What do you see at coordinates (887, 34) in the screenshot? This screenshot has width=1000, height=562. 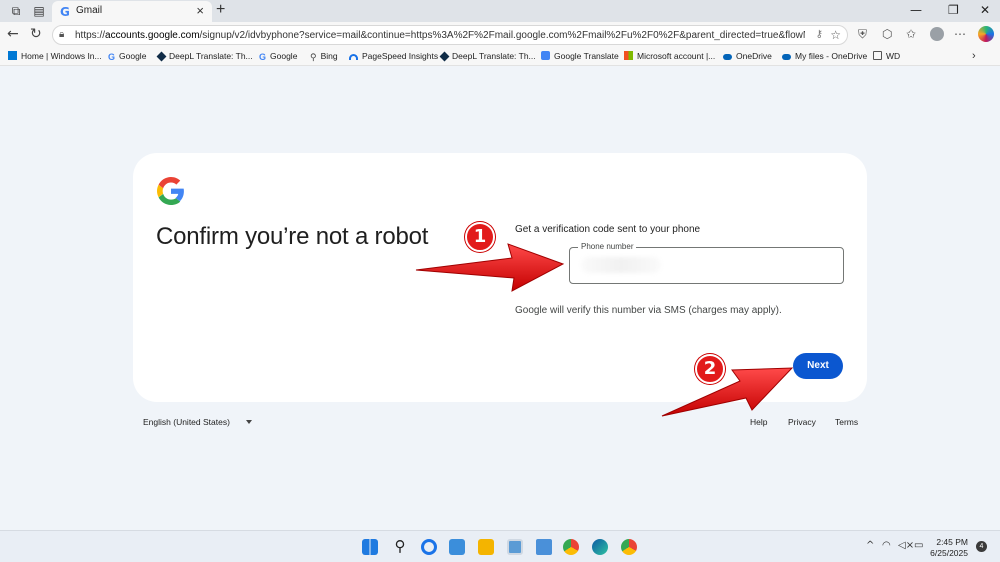 I see `extensions-icon: ⬡` at bounding box center [887, 34].